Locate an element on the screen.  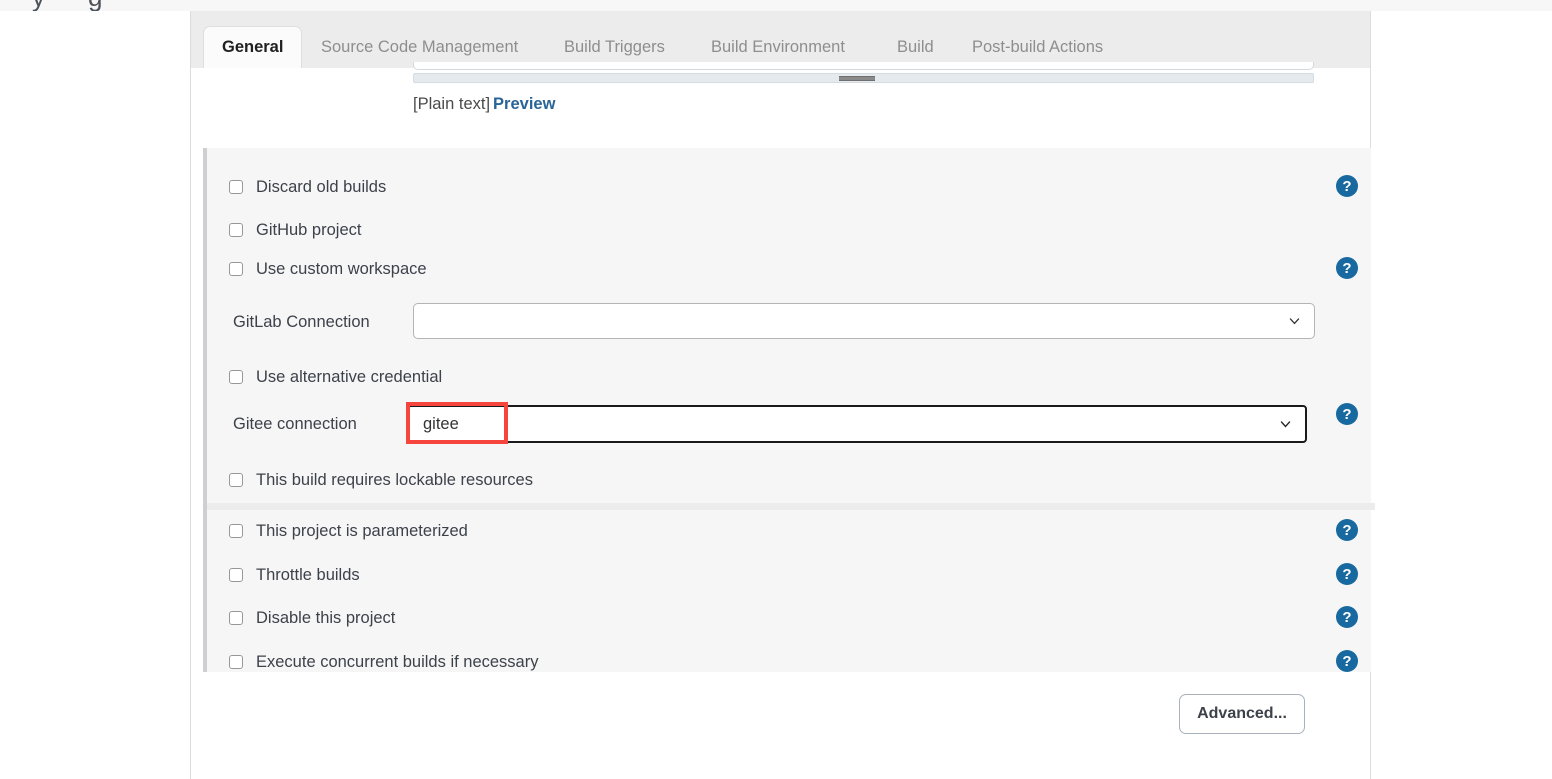
checkbox-label-disable-project: Disable this project is located at coordinates (326, 617).